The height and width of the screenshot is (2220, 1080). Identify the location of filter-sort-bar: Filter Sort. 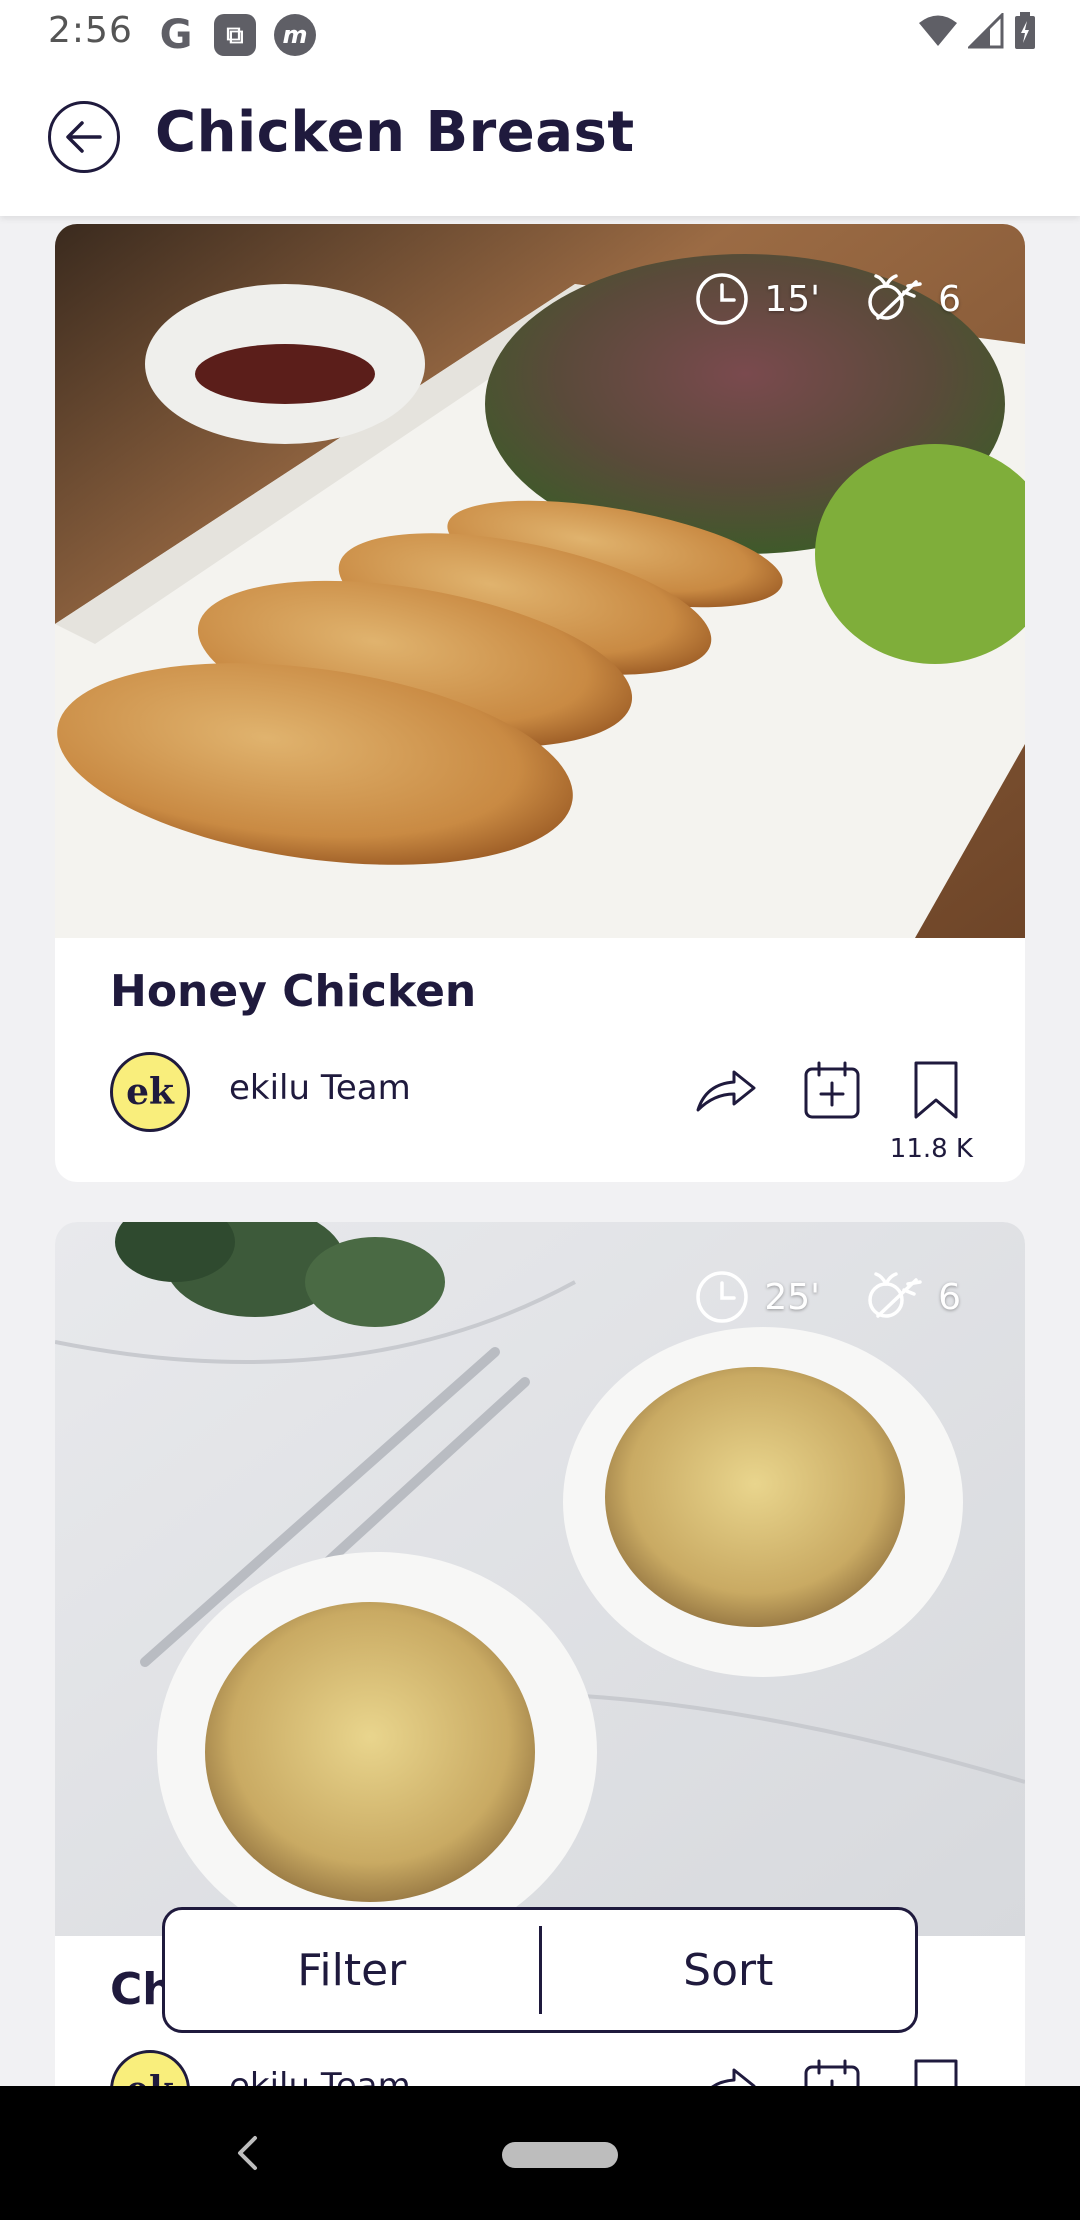
(540, 1970).